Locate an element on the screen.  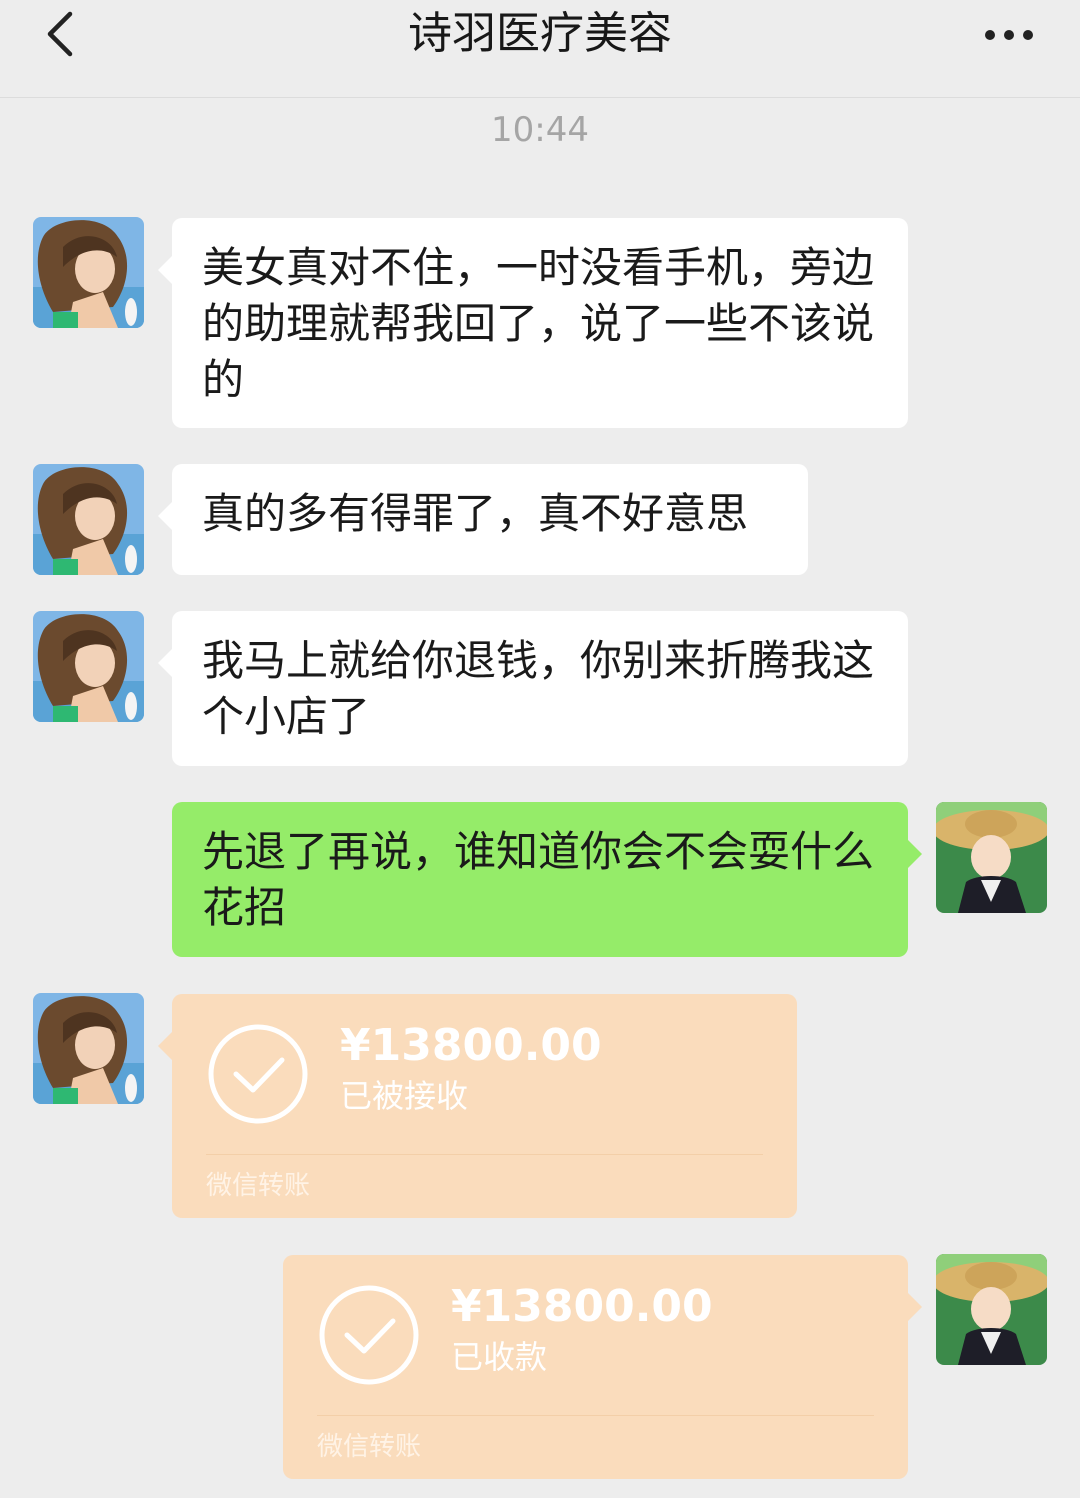
message-text: 我马上就给你退钱，你别来折腾我这个小店了 is located at coordinates (538, 688).